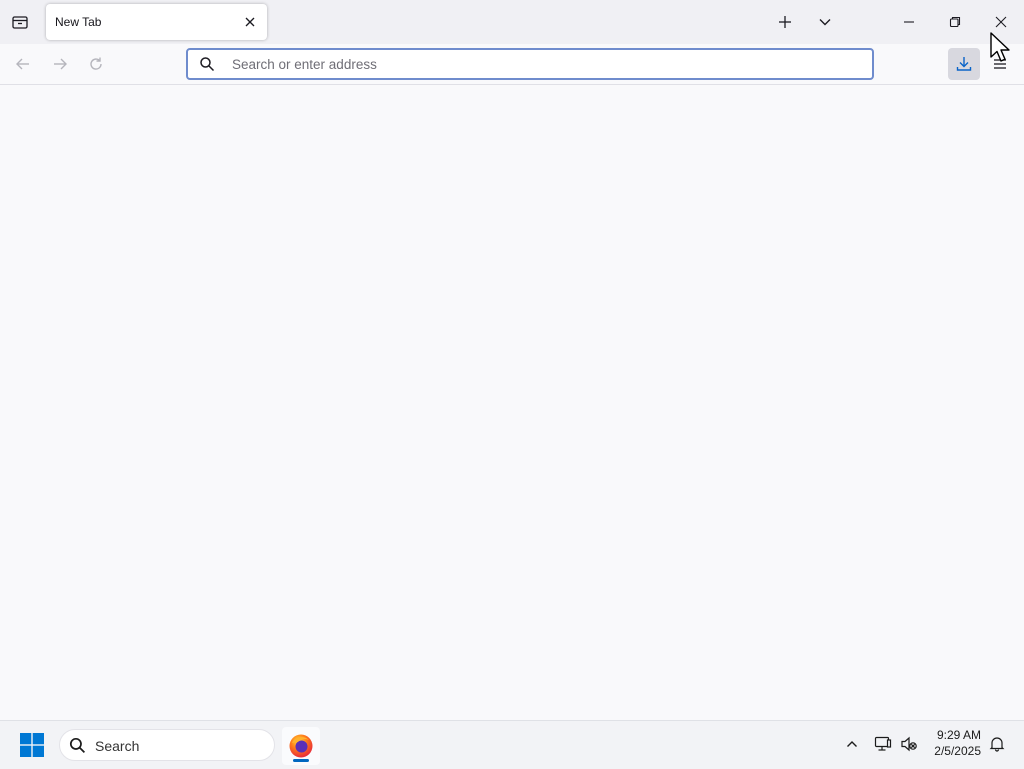 The height and width of the screenshot is (769, 1024). I want to click on back-arrow-icon, so click(23, 64).